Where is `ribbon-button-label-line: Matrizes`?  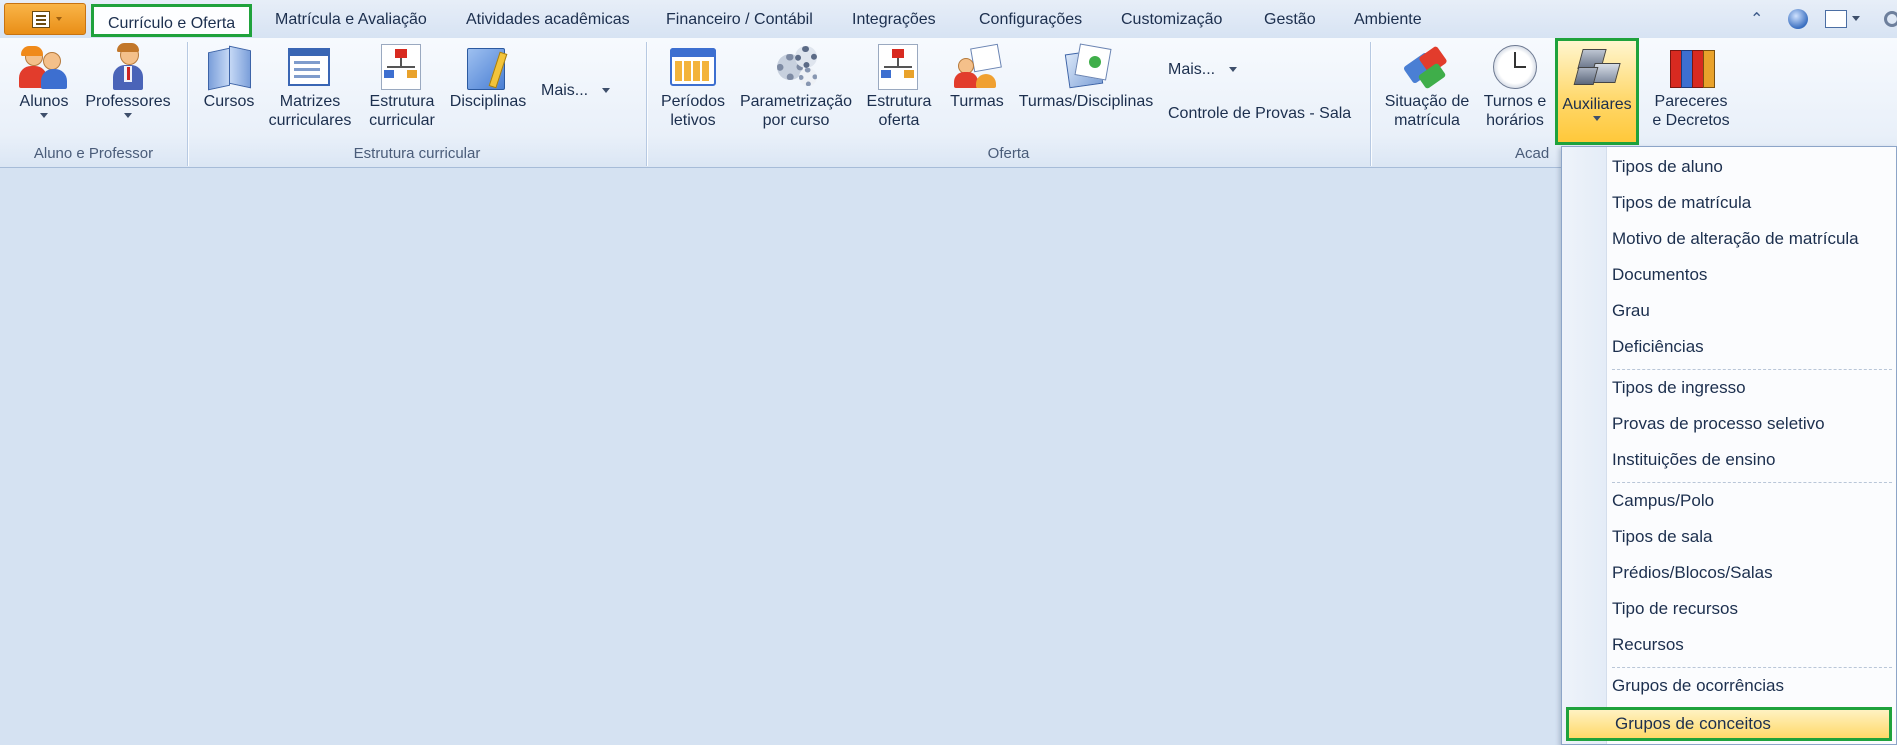
ribbon-button-label-line: Matrizes is located at coordinates (310, 101).